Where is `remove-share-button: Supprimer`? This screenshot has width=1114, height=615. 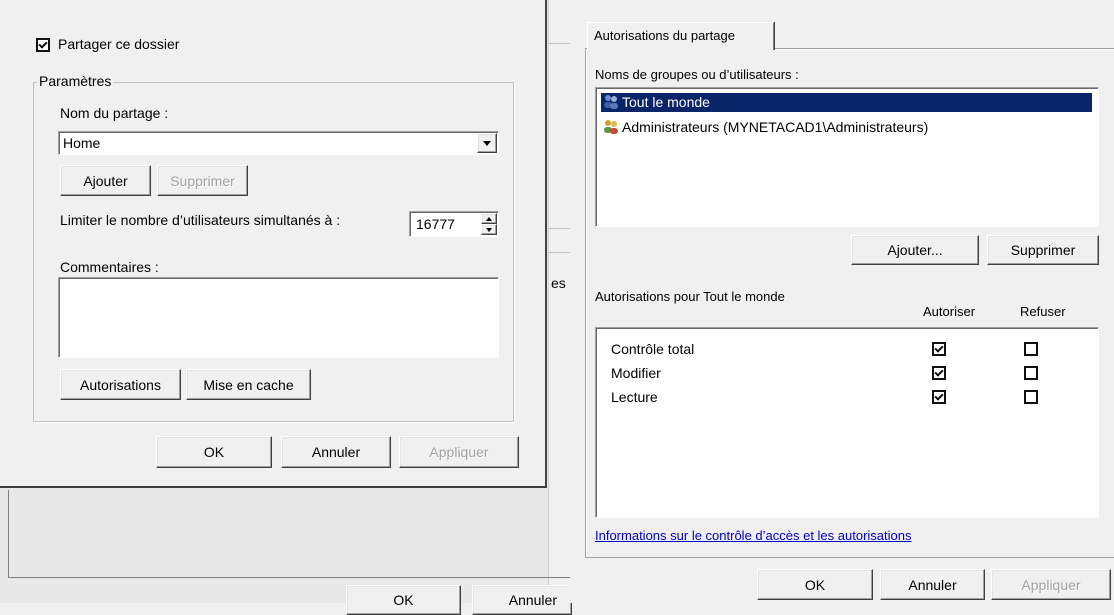
remove-share-button: Supprimer is located at coordinates (202, 180).